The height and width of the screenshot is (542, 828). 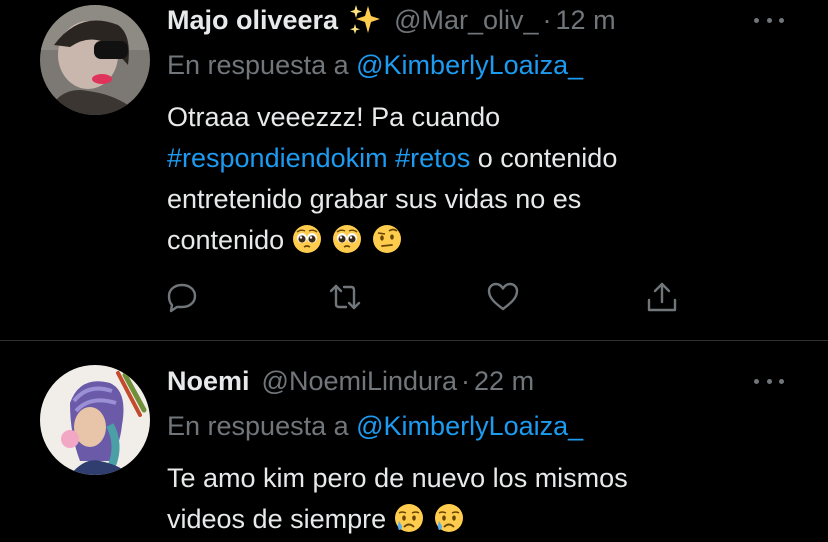 I want to click on sparkles-icon, so click(x=365, y=20).